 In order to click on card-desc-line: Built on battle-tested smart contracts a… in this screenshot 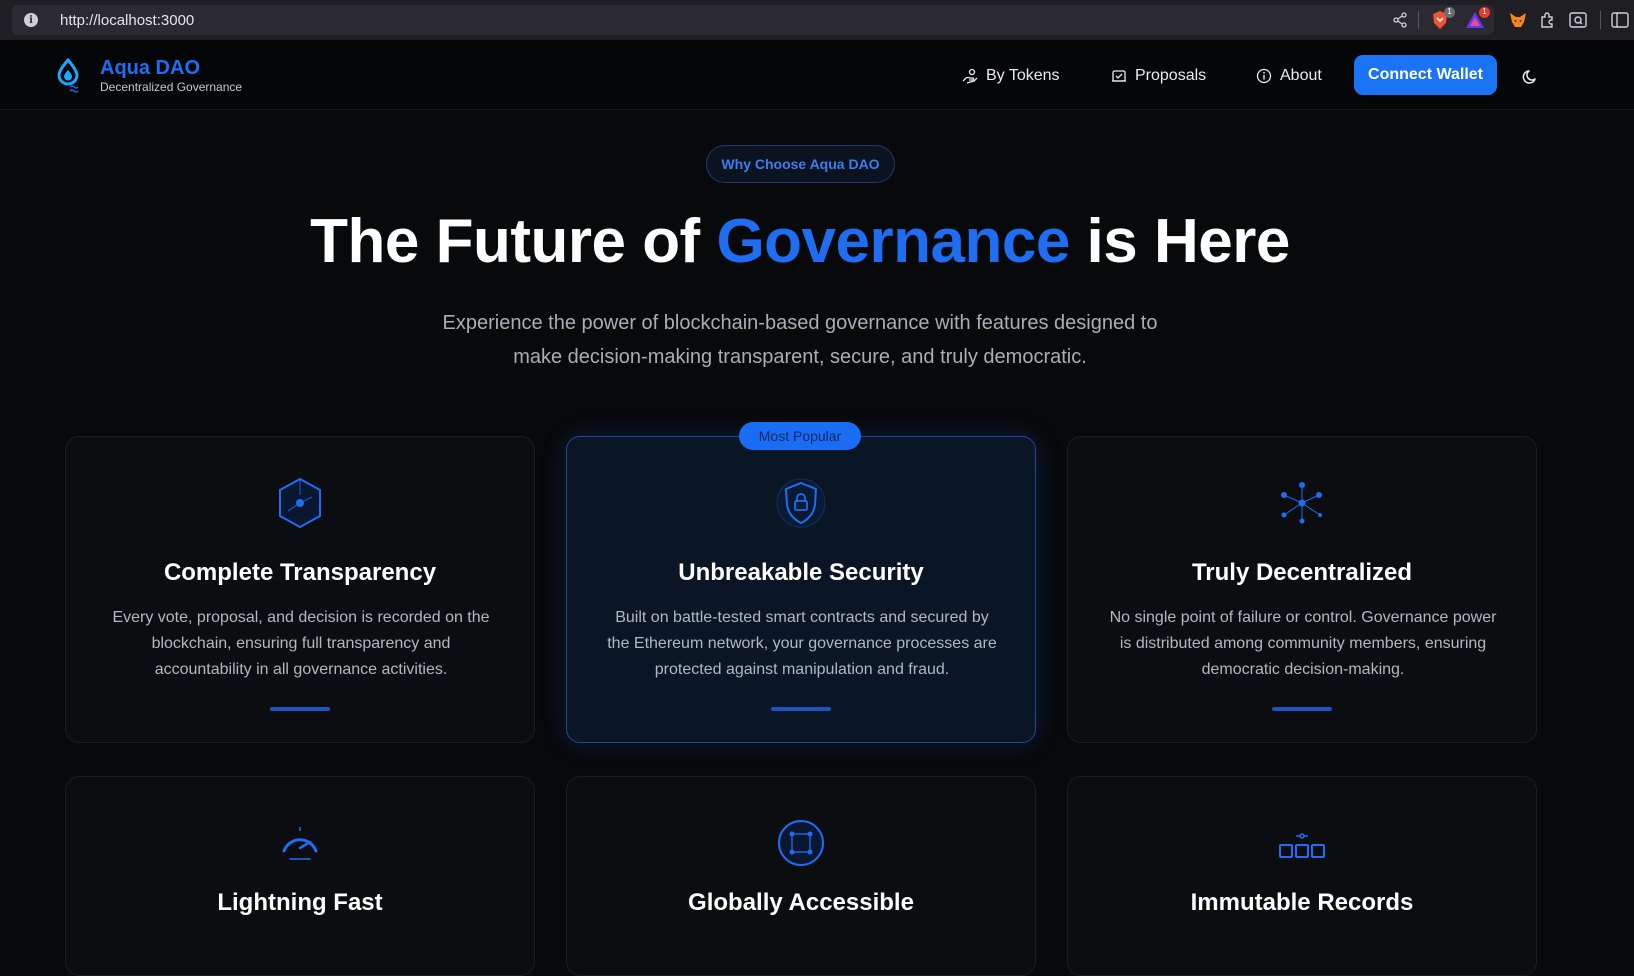, I will do `click(802, 617)`.